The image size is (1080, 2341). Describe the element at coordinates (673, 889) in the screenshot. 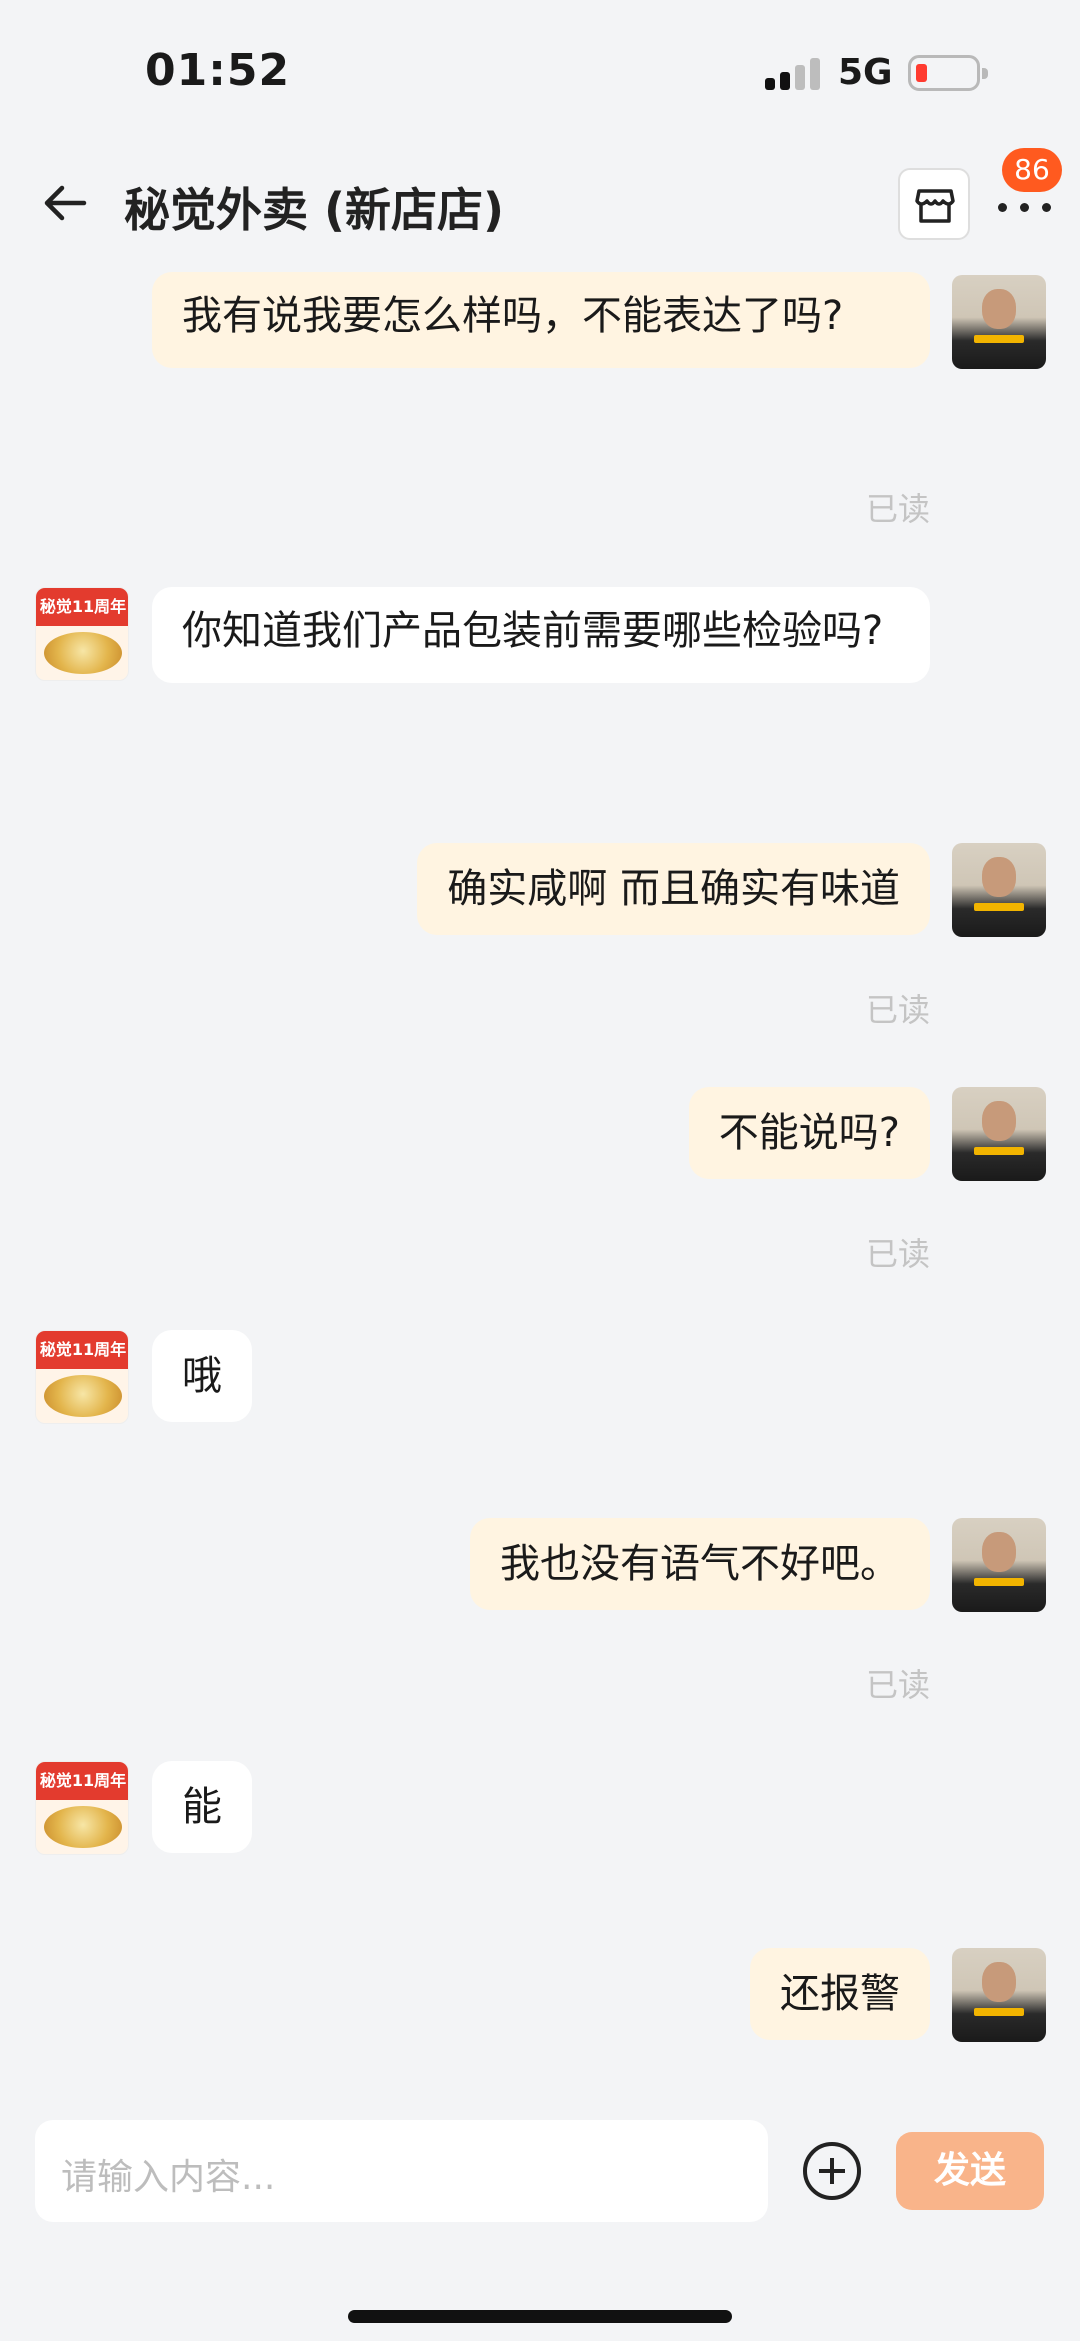

I see `message-bubble-outgoing: 确实咸啊 而且确实有味道` at that location.